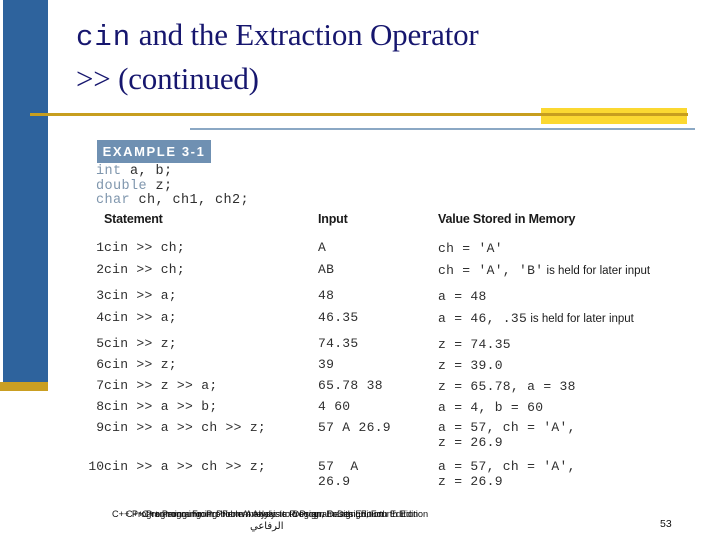 This screenshot has height=540, width=720. I want to click on declaration-rest: ch, ch1, ch2;, so click(190, 200).